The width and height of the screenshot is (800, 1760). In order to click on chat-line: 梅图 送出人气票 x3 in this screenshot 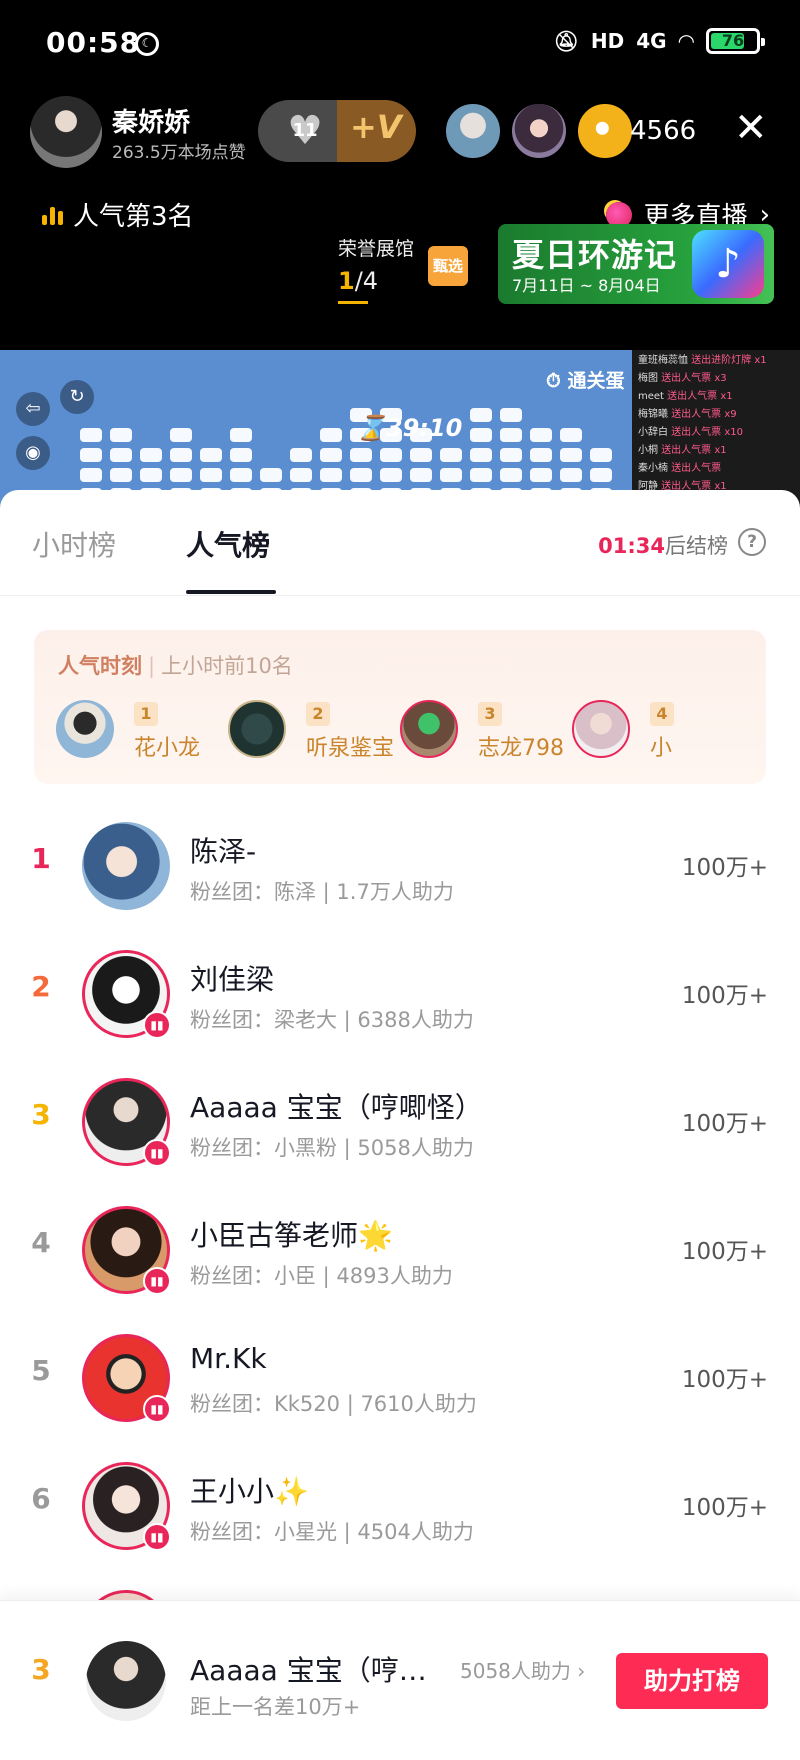, I will do `click(716, 379)`.